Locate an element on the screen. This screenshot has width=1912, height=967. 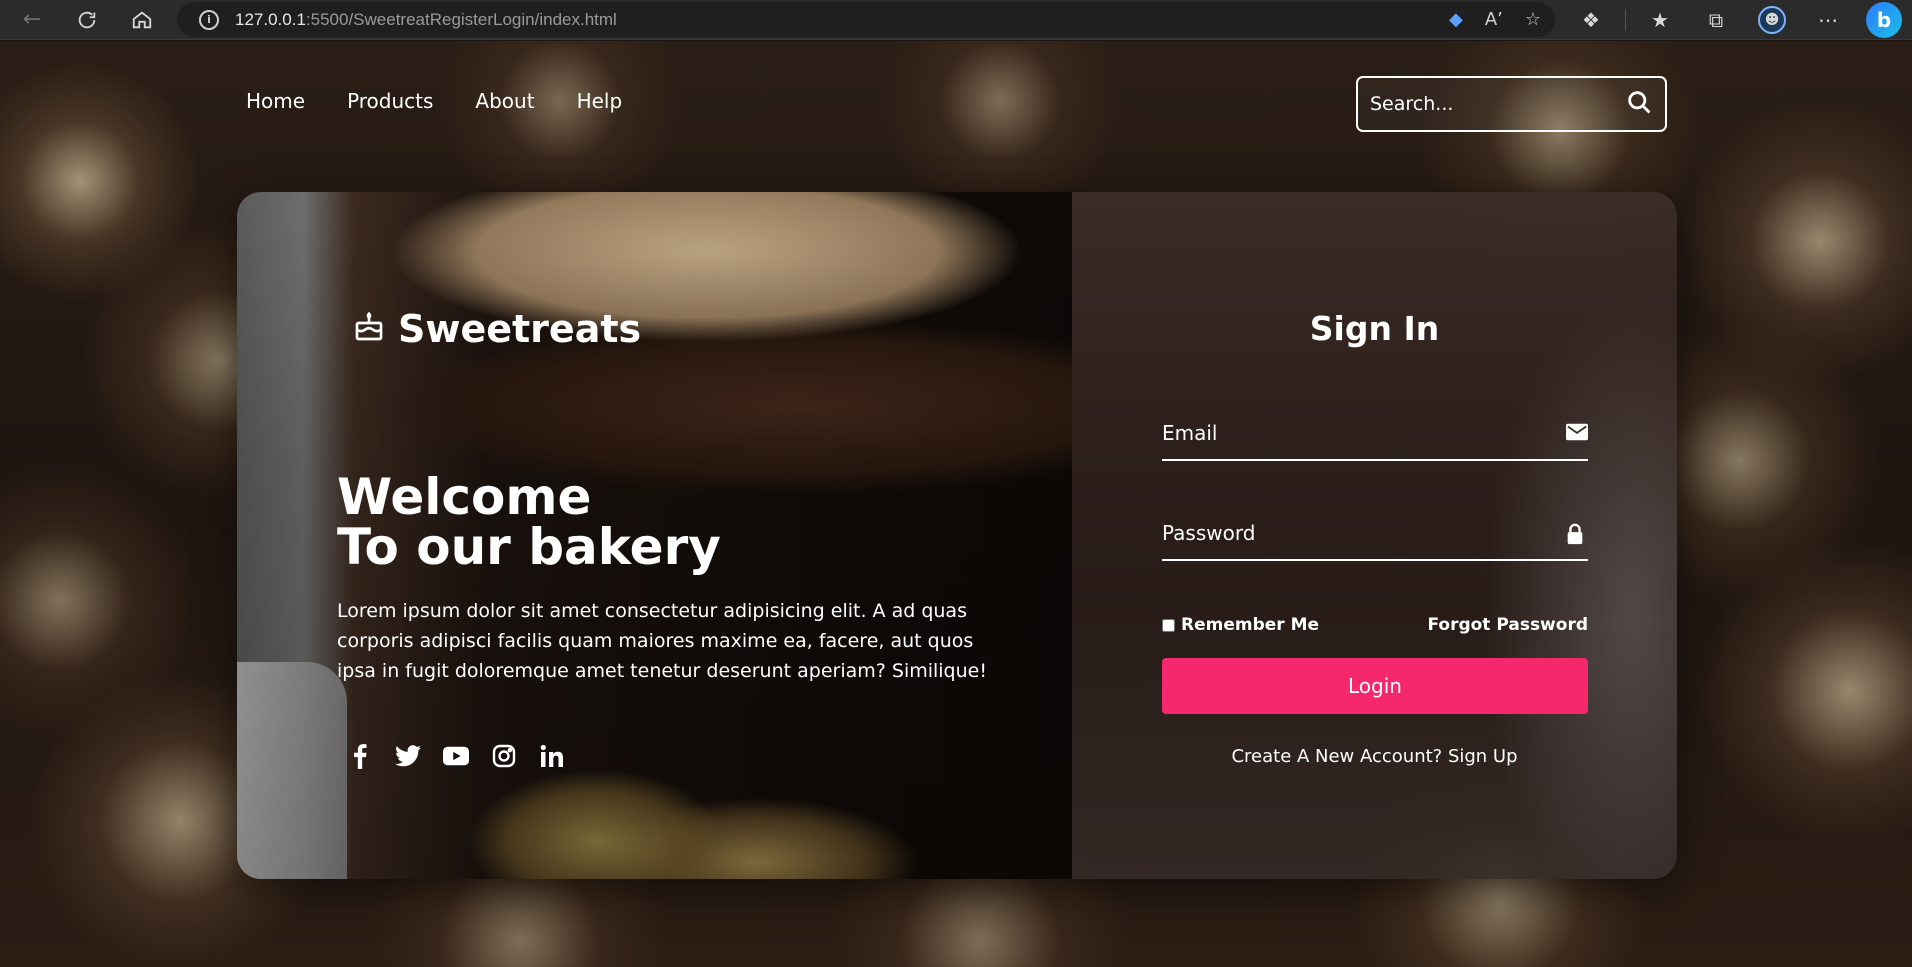
browser-right-icons: ❖ ★ ⧉ ☻ ⋯ b is located at coordinates (1740, 20).